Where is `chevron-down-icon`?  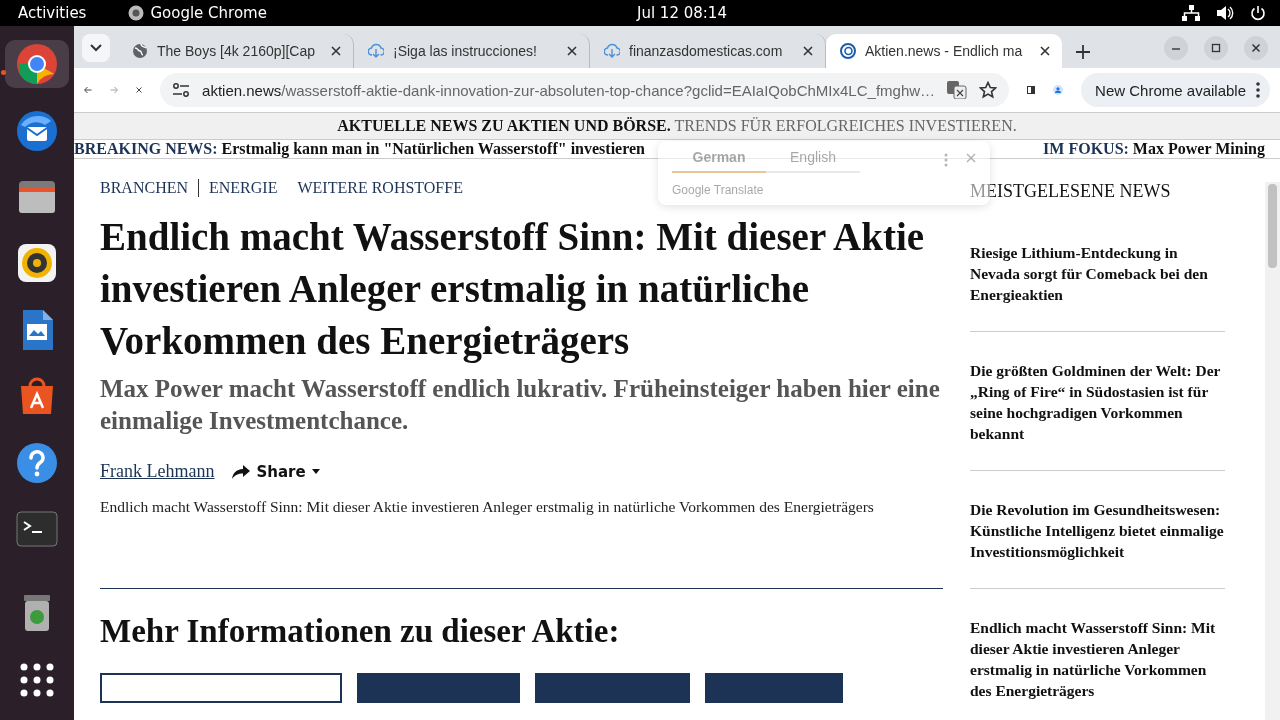
chevron-down-icon is located at coordinates (96, 48).